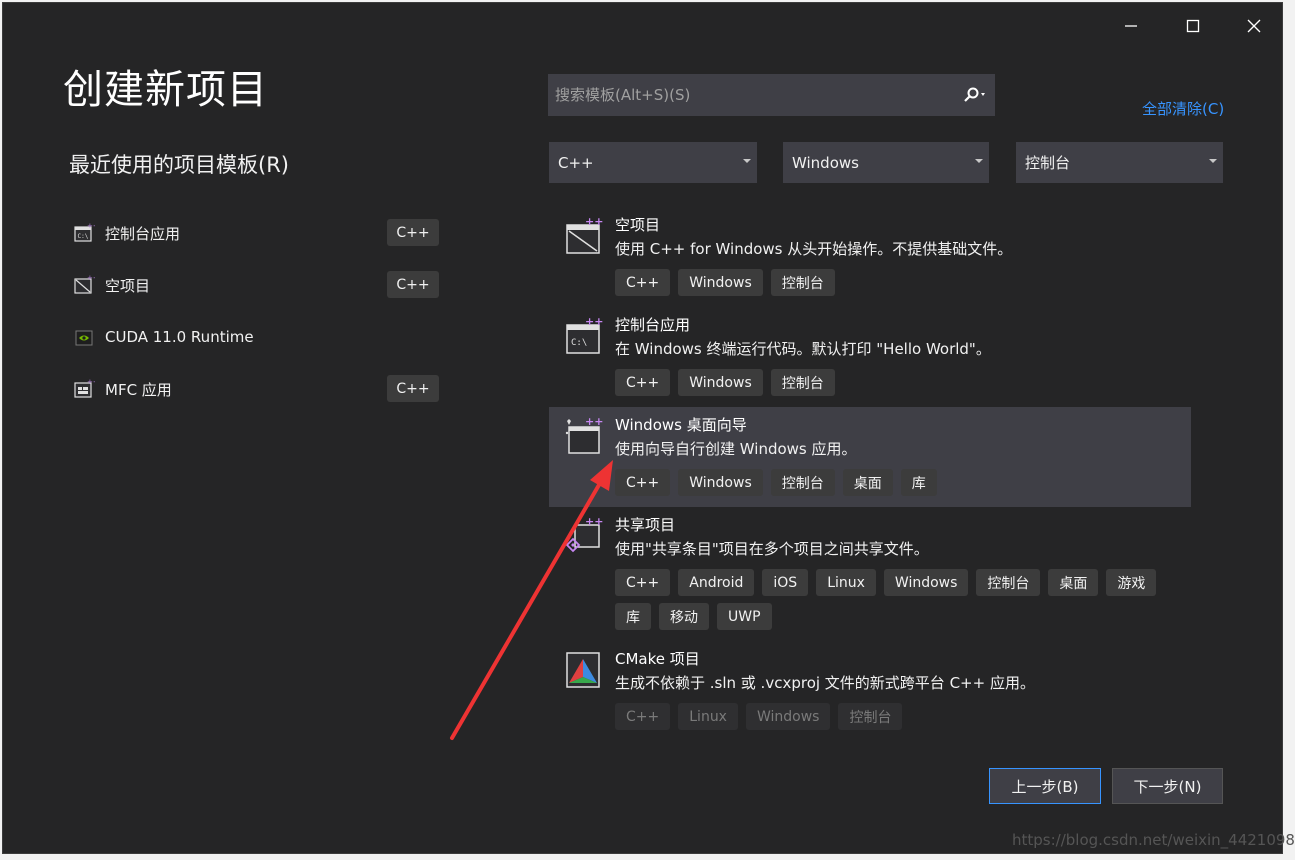 This screenshot has width=1295, height=860. What do you see at coordinates (584, 670) in the screenshot?
I see `cmake-icon` at bounding box center [584, 670].